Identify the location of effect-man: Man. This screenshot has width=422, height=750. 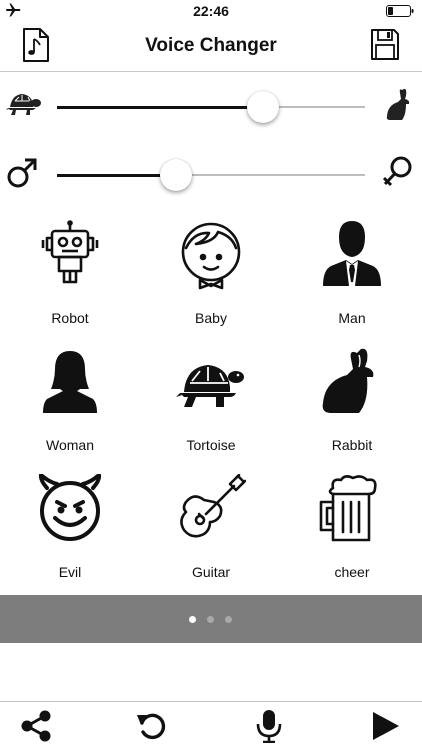
(352, 275).